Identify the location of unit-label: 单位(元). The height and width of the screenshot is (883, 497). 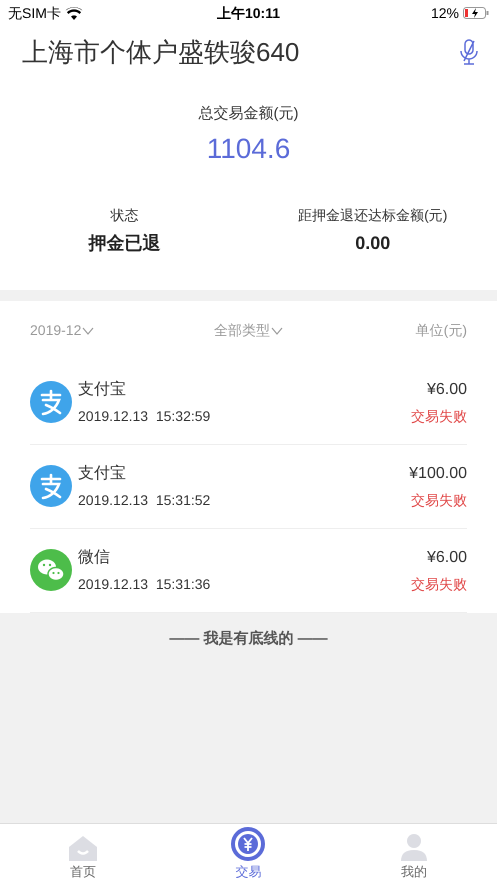
(440, 330).